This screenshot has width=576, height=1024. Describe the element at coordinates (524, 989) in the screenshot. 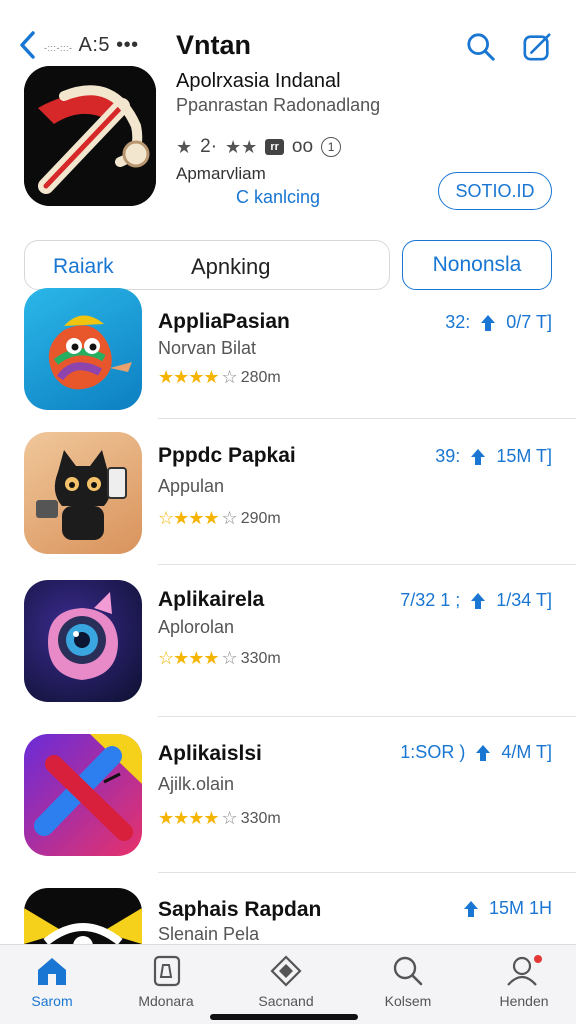

I see `tab-henden: Henden` at that location.